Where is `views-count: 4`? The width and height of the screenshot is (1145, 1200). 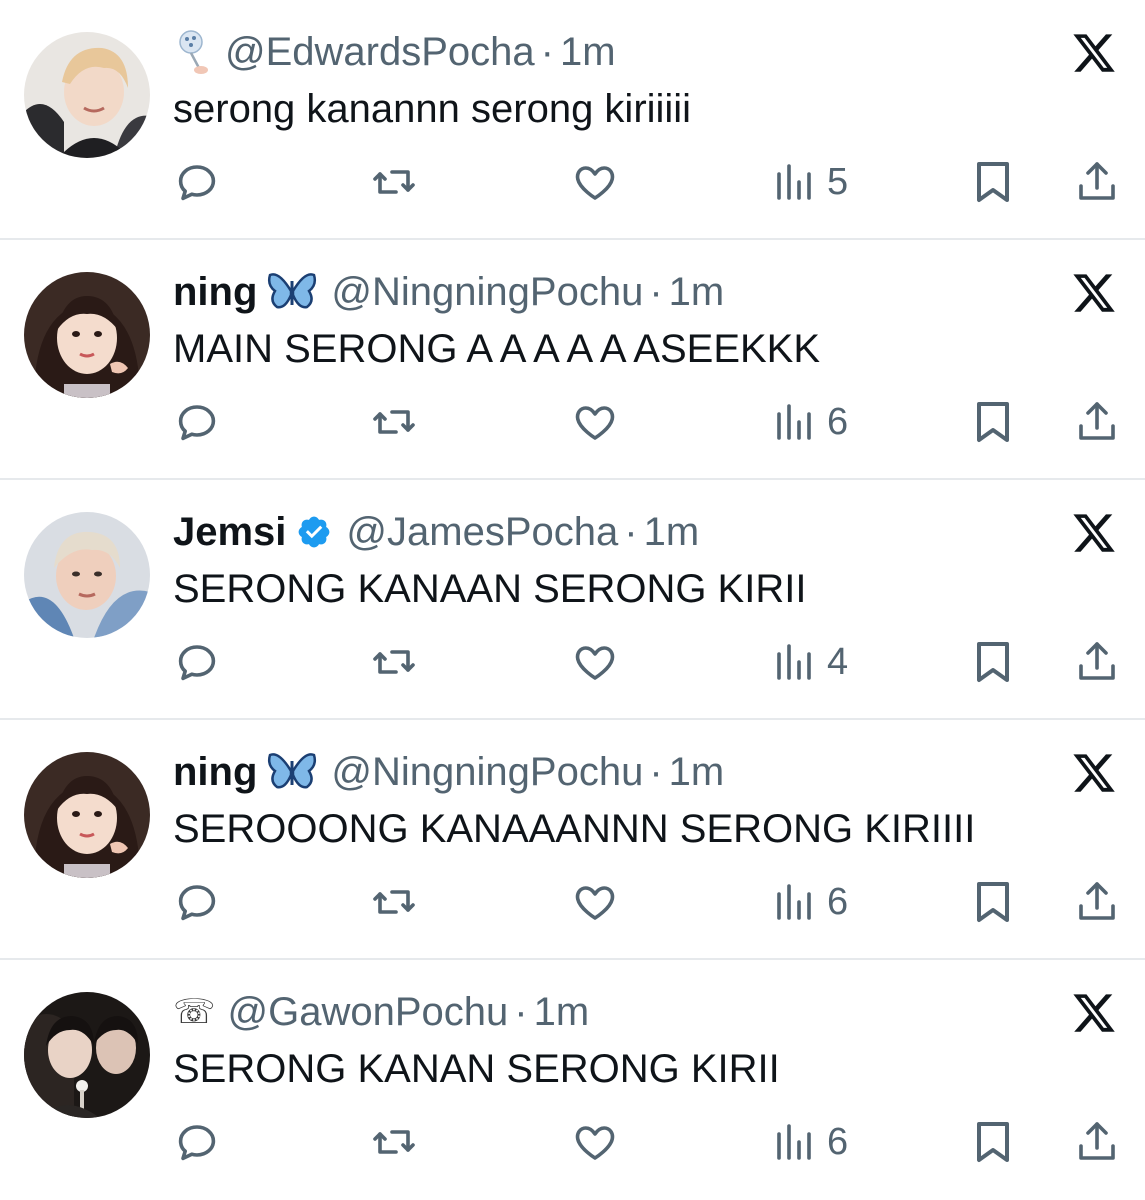 views-count: 4 is located at coordinates (838, 661).